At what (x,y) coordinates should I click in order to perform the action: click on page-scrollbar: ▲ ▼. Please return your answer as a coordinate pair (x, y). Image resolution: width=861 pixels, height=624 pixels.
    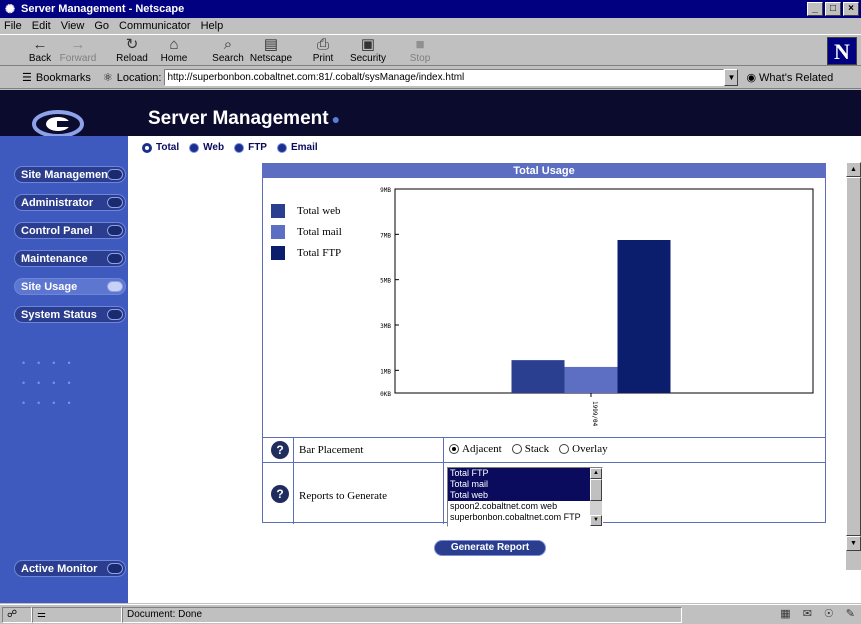
    Looking at the image, I should click on (853, 366).